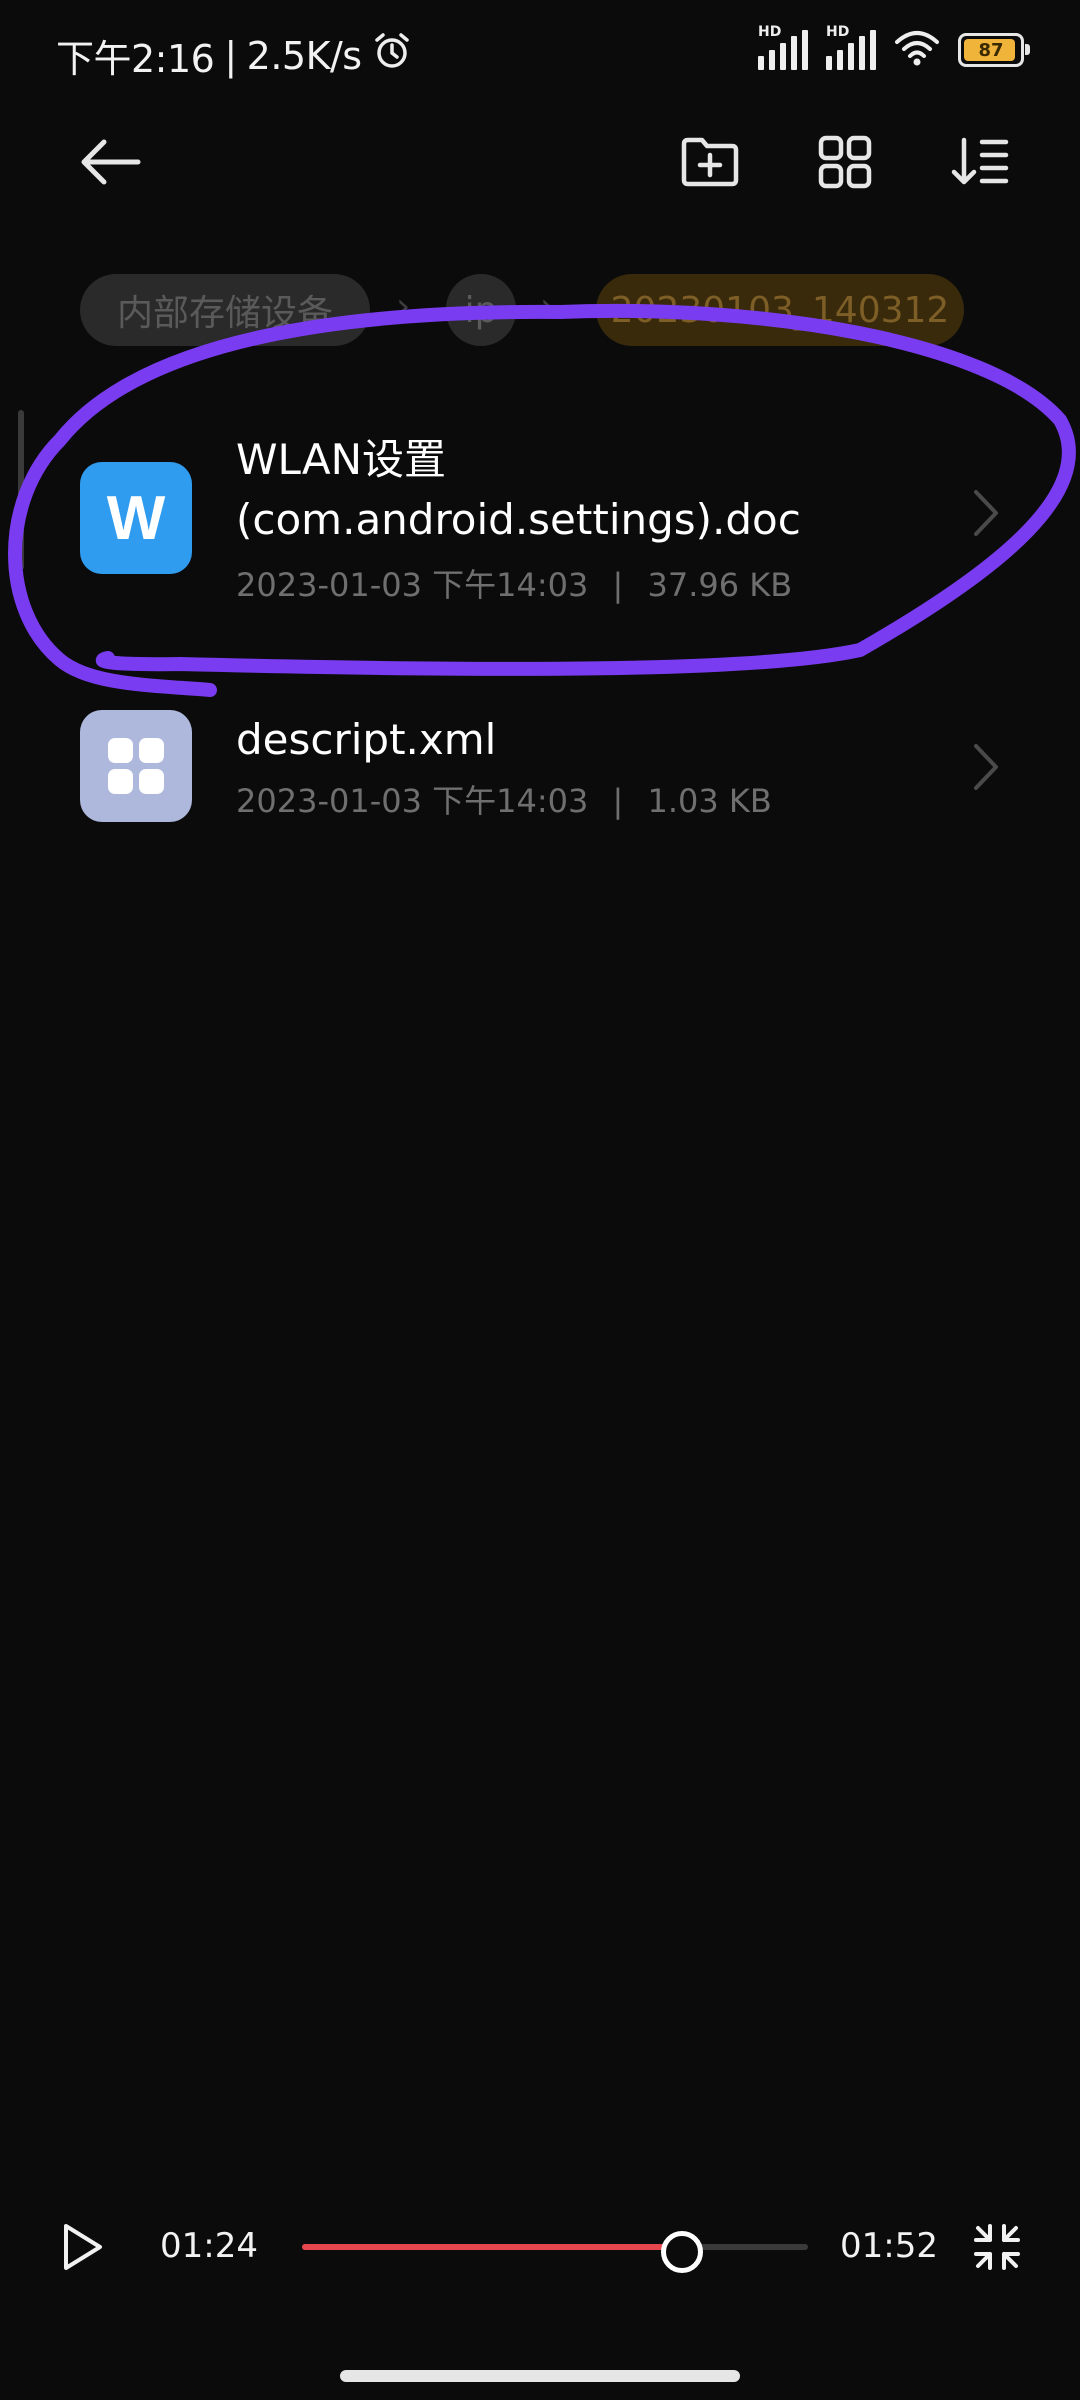 Image resolution: width=1080 pixels, height=2400 pixels. What do you see at coordinates (135, 59) in the screenshot?
I see `status-time: 下午2:16` at bounding box center [135, 59].